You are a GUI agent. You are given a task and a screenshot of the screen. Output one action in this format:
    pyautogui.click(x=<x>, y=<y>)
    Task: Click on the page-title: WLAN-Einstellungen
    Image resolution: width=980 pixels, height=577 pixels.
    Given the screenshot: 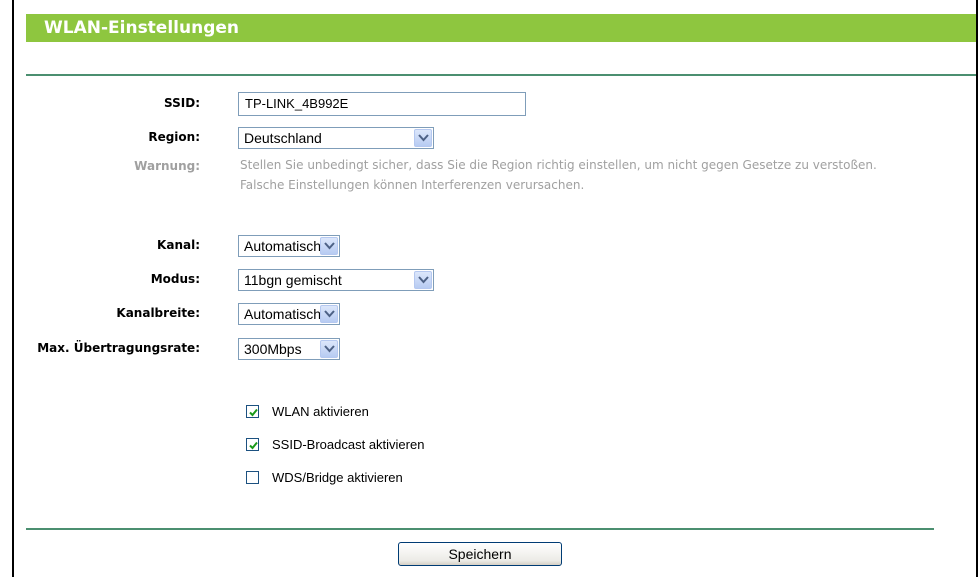 What is the action you would take?
    pyautogui.click(x=501, y=28)
    